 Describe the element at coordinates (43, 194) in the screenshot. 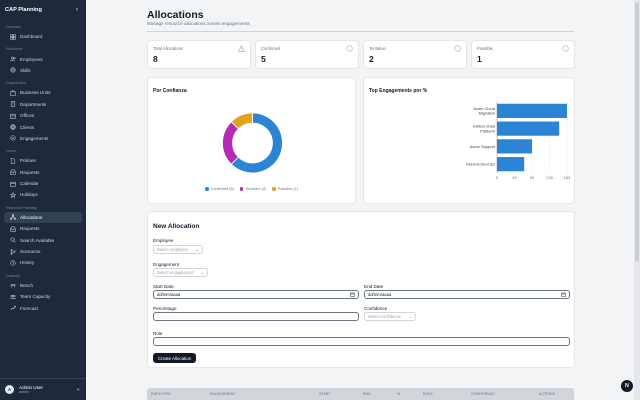

I see `sidebar-item-holidays: Holidays` at that location.